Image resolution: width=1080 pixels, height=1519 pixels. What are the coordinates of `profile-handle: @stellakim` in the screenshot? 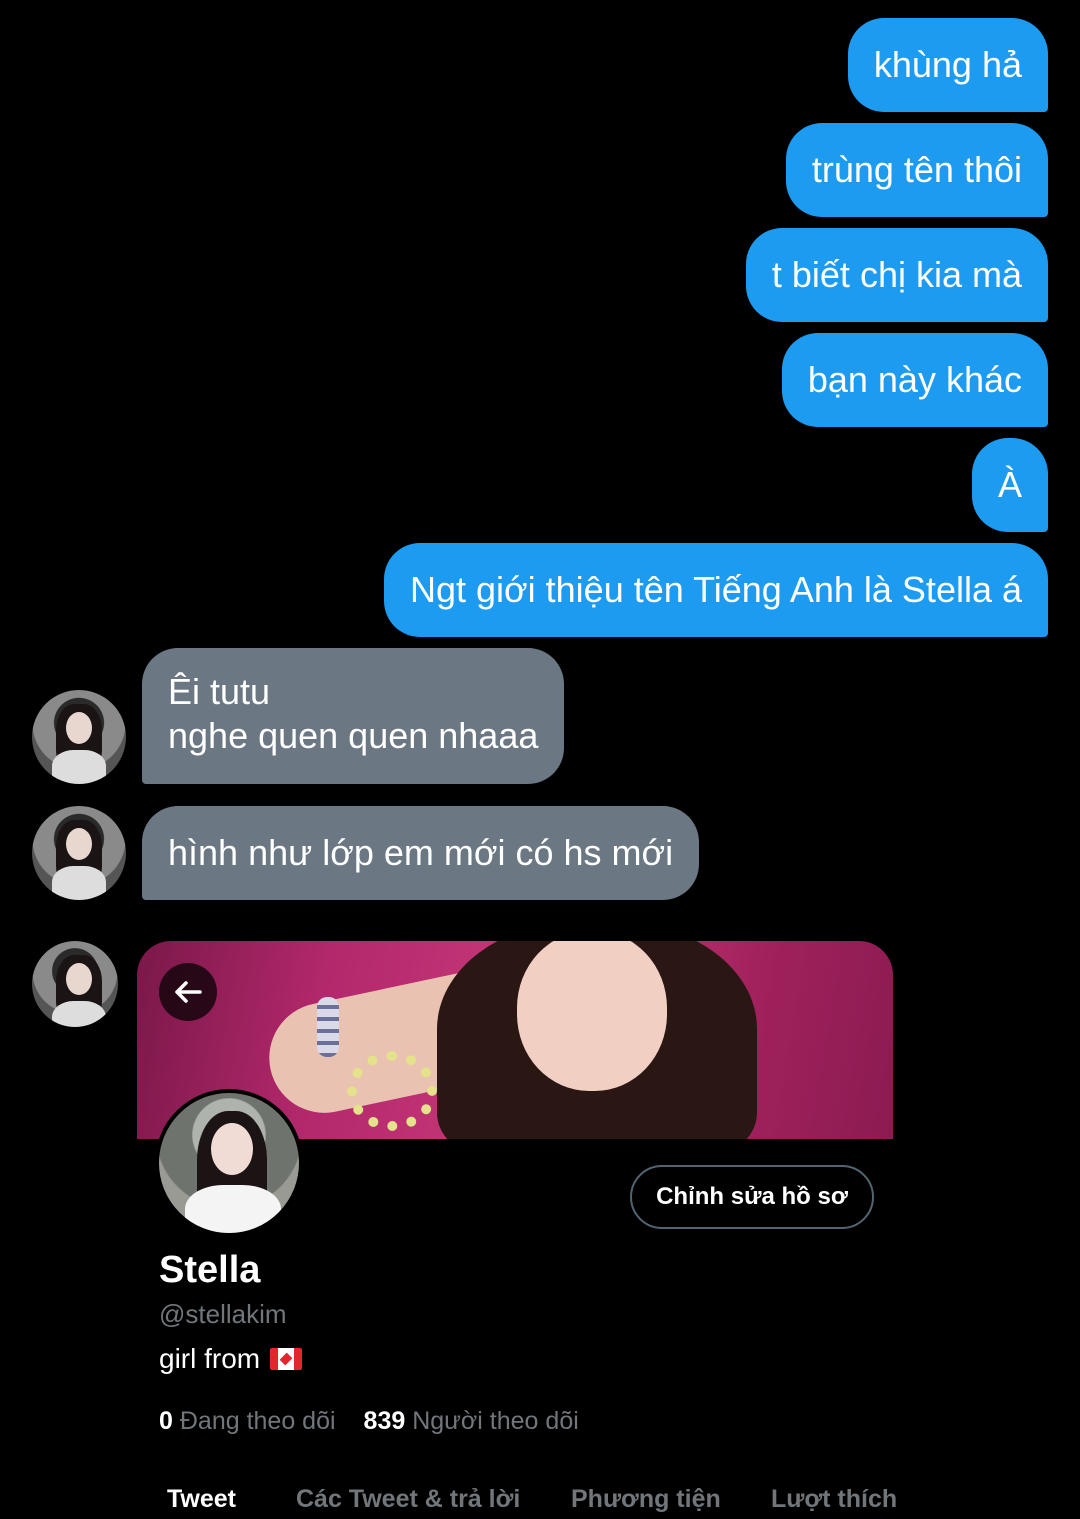 It's located at (223, 1314).